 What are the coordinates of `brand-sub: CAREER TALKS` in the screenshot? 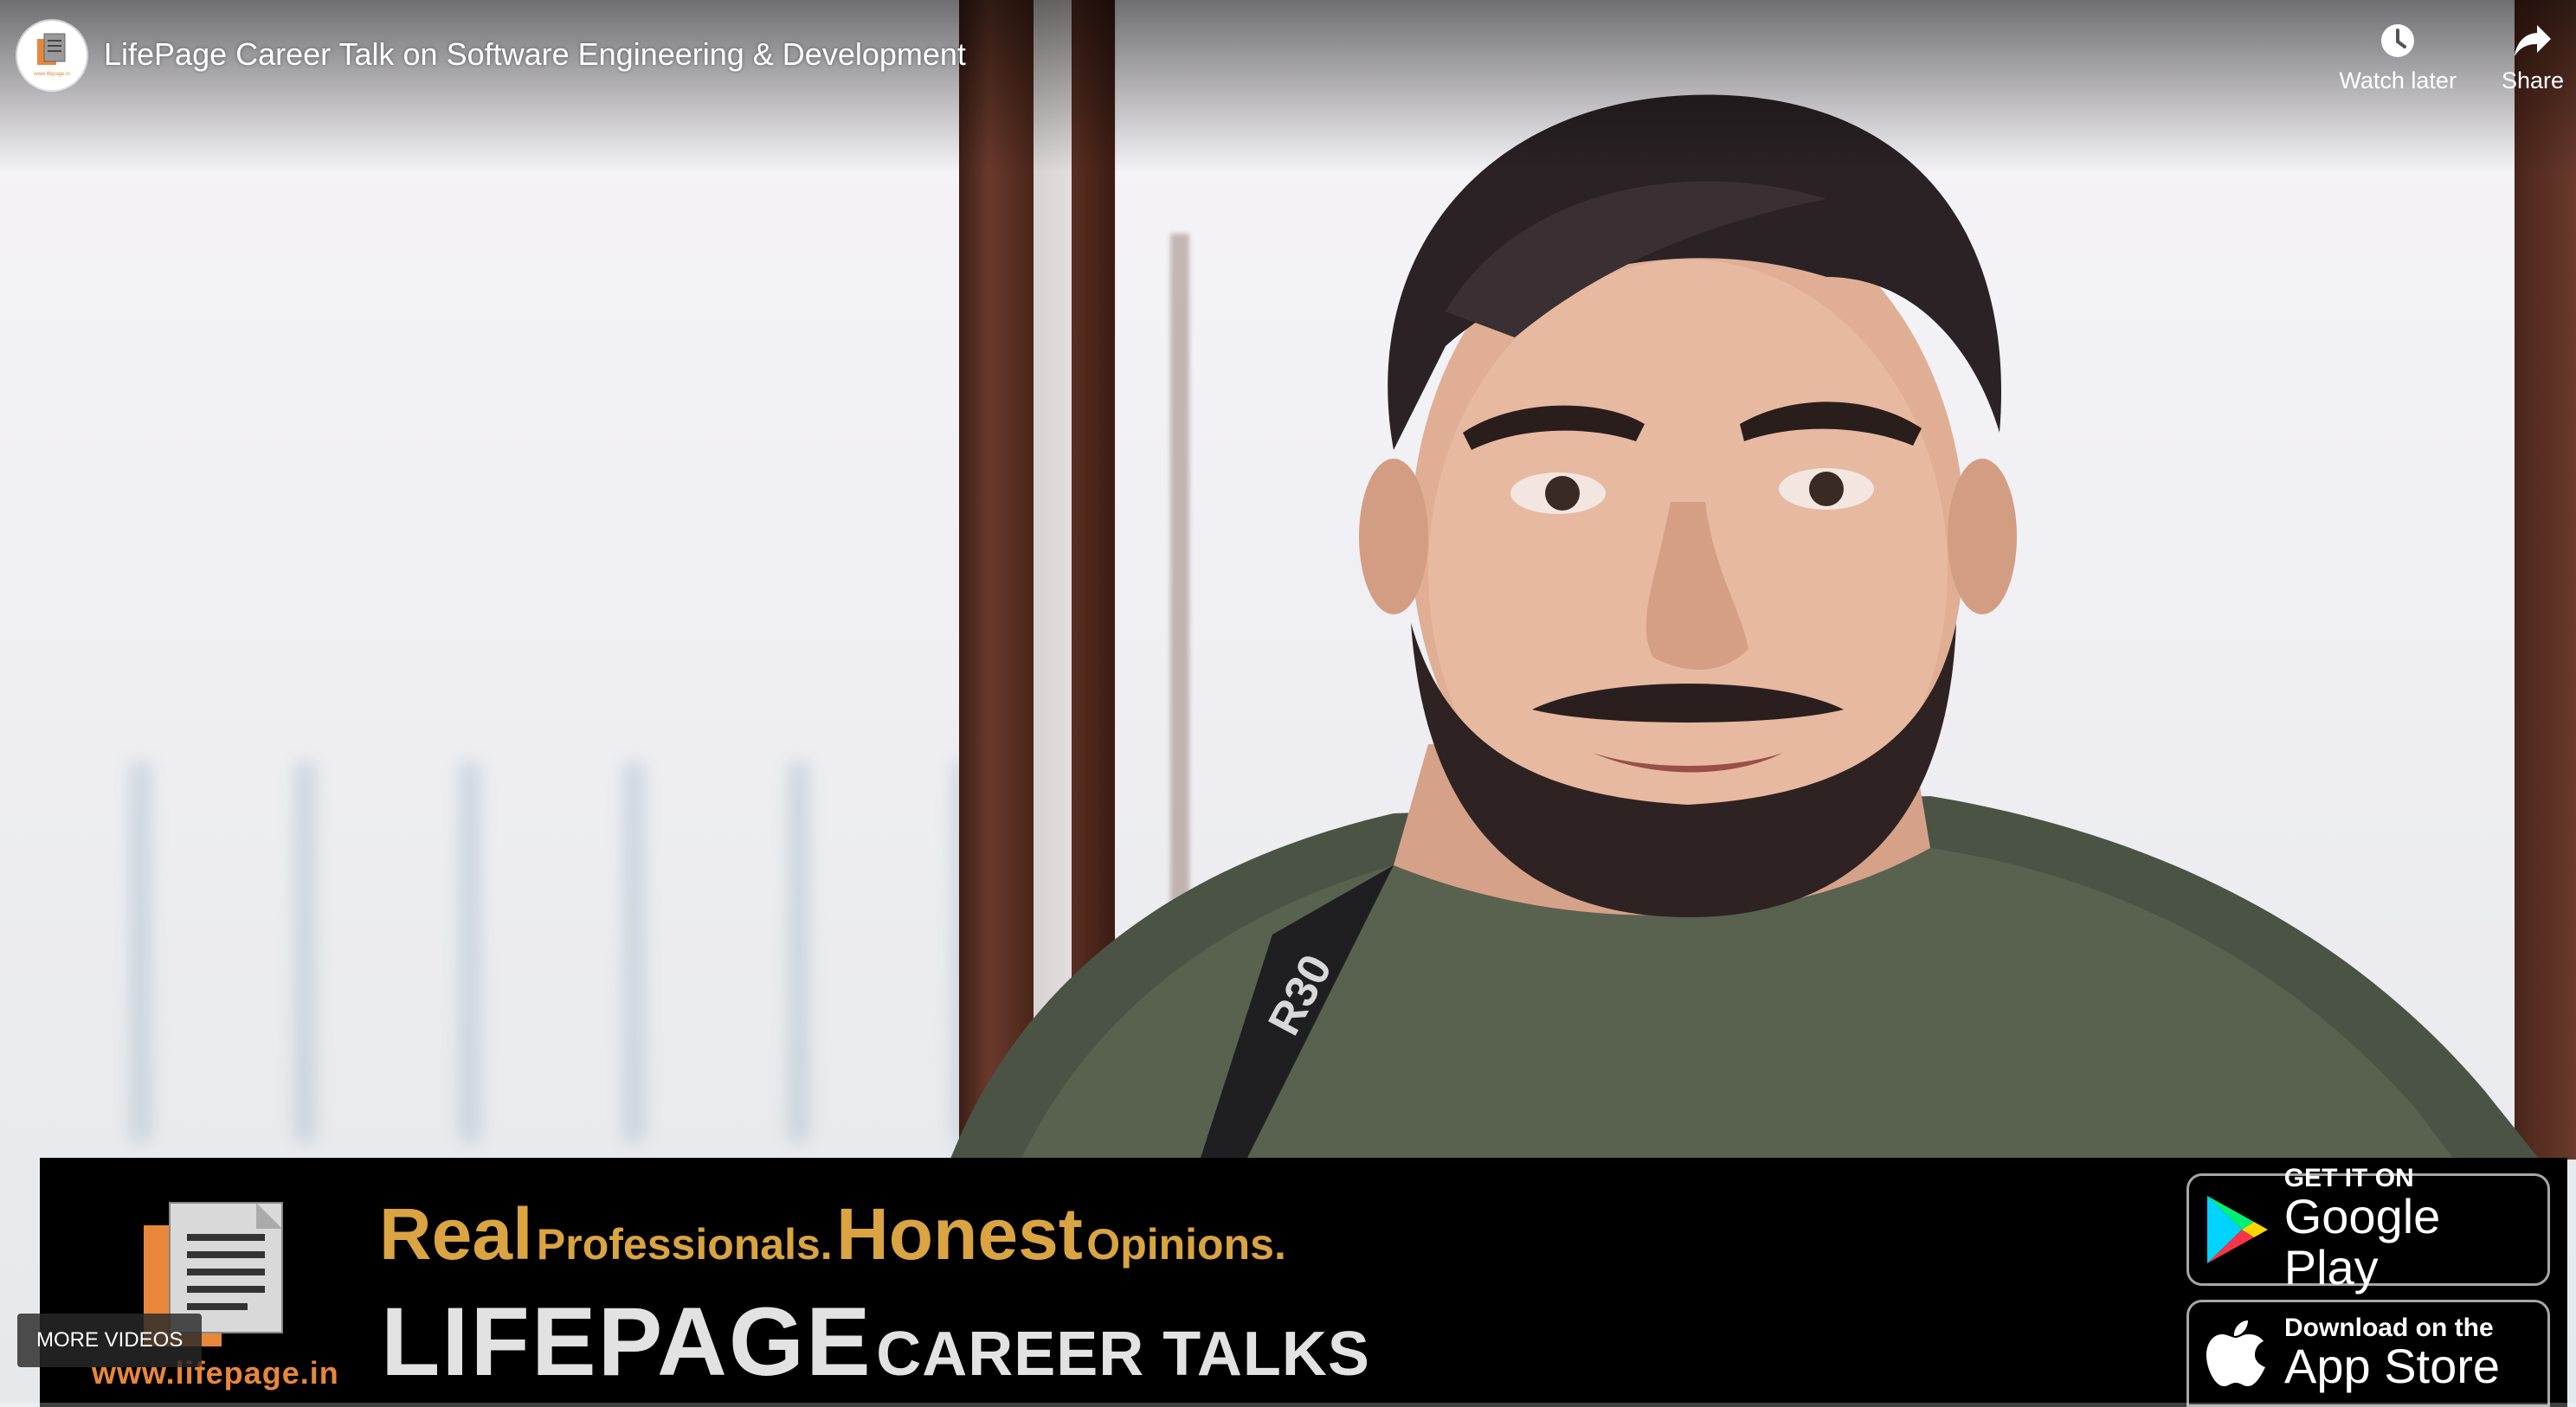 It's located at (1123, 1354).